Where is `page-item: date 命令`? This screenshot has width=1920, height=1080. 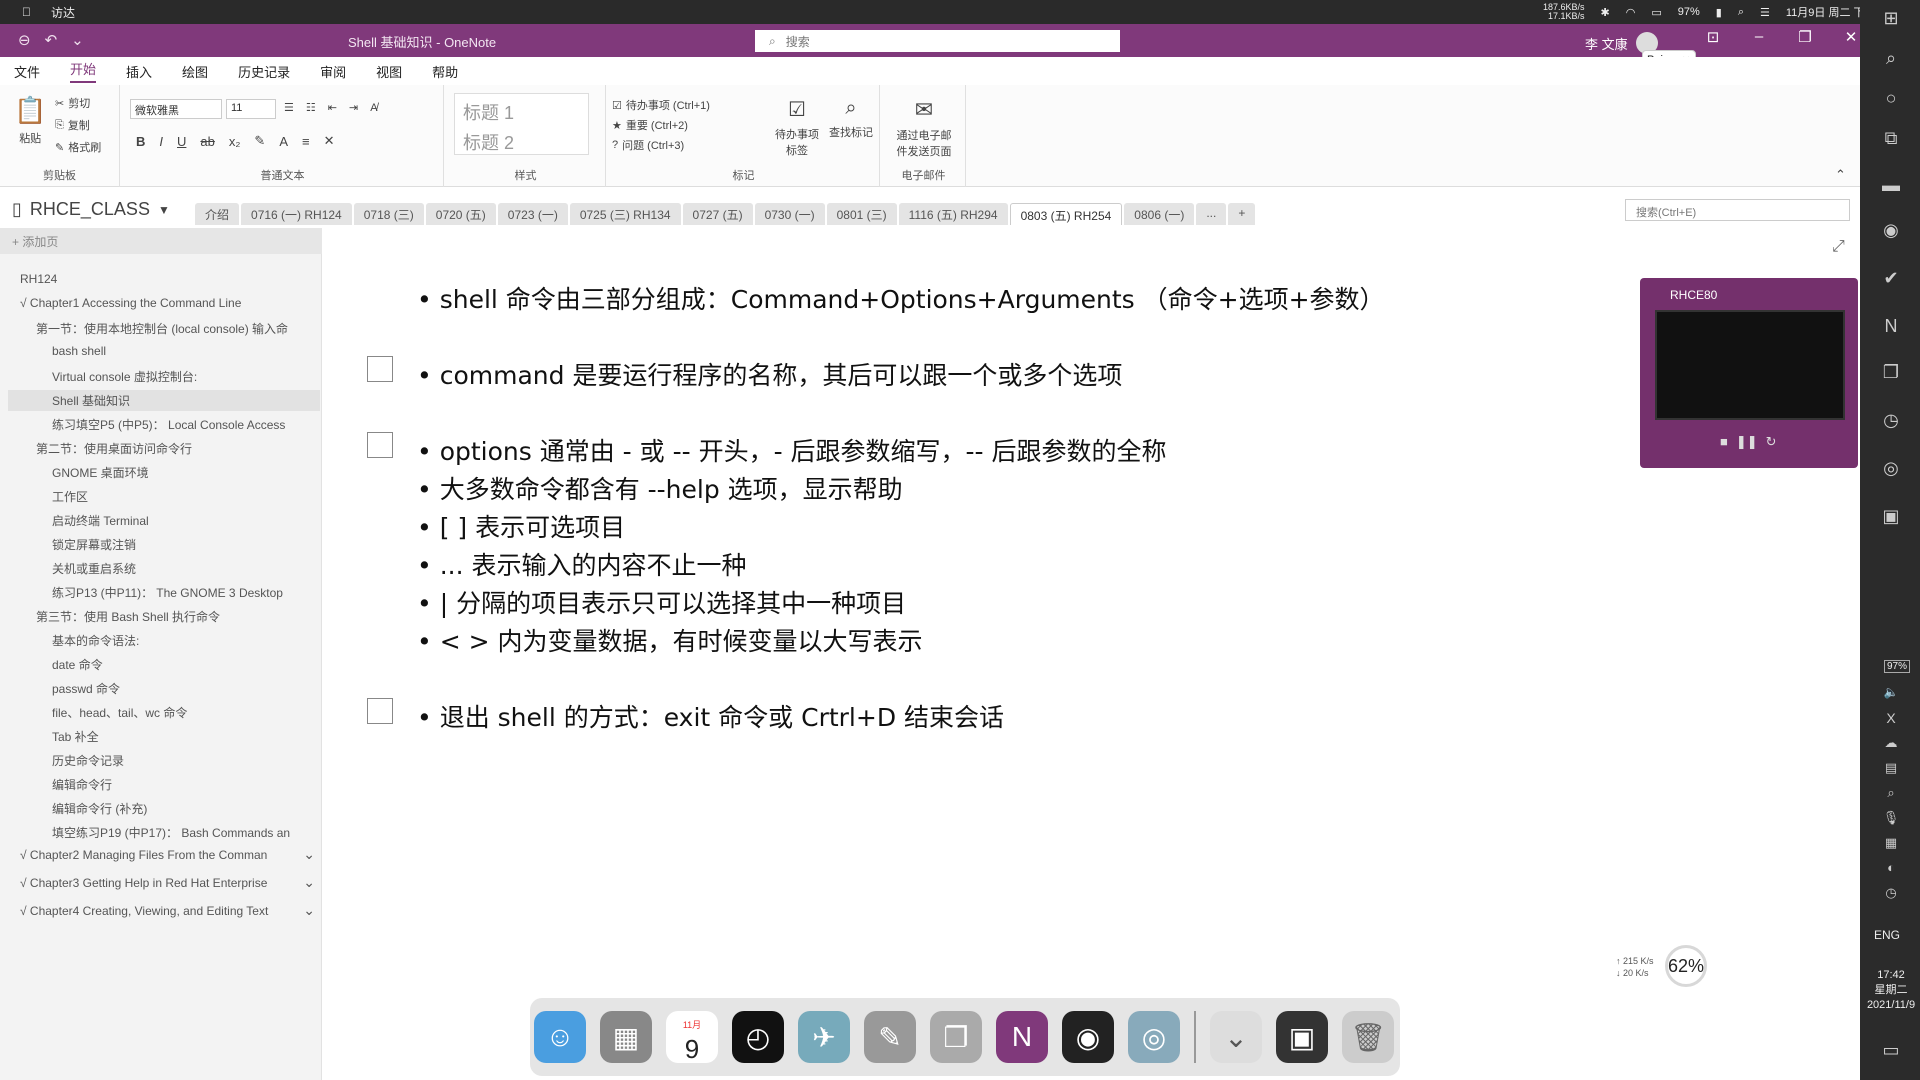 page-item: date 命令 is located at coordinates (202, 664).